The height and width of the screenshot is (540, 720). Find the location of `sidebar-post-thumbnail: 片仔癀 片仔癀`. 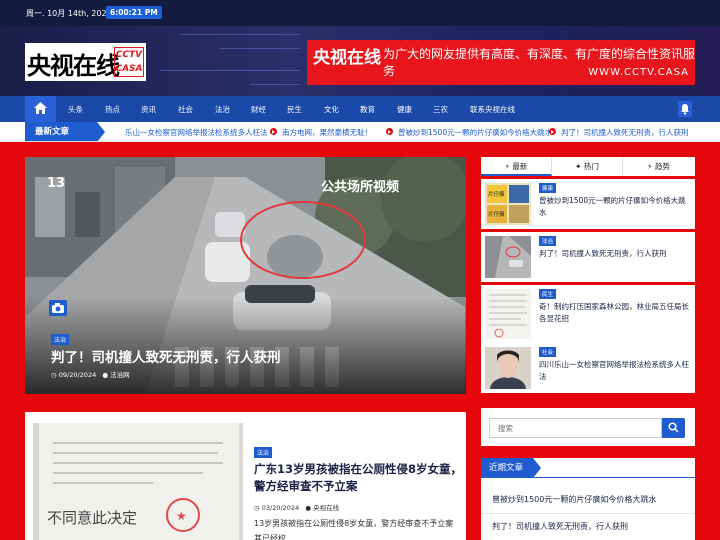

sidebar-post-thumbnail: 片仔癀 片仔癀 is located at coordinates (508, 204).